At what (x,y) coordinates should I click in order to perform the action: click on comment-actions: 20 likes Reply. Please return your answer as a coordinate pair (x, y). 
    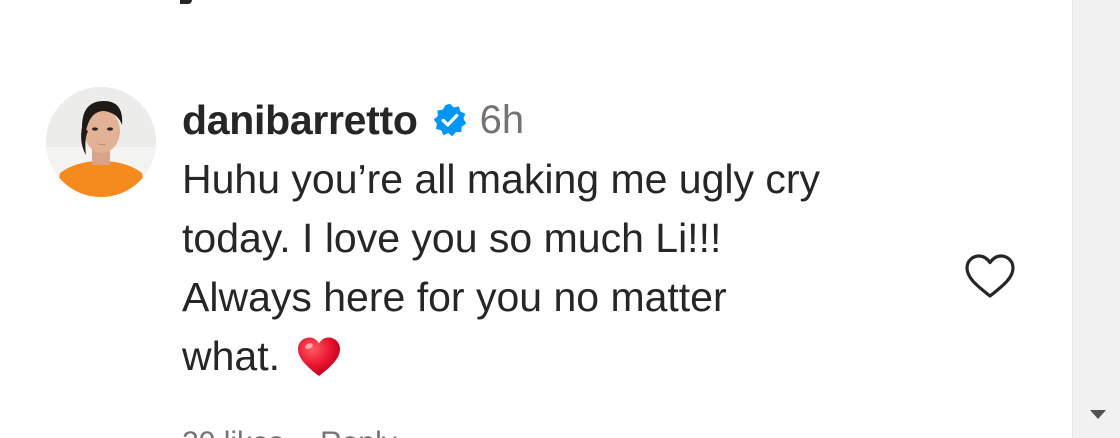
    Looking at the image, I should click on (303, 432).